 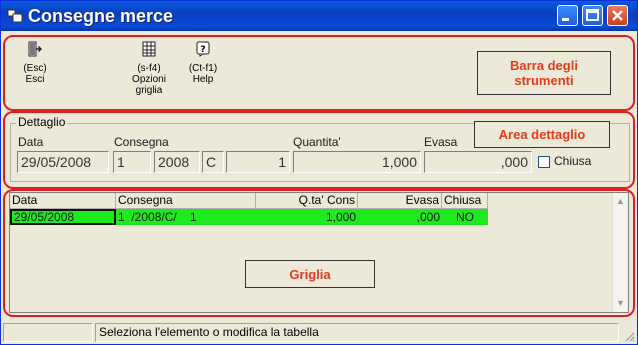 What do you see at coordinates (149, 49) in the screenshot?
I see `grid-options-icon` at bounding box center [149, 49].